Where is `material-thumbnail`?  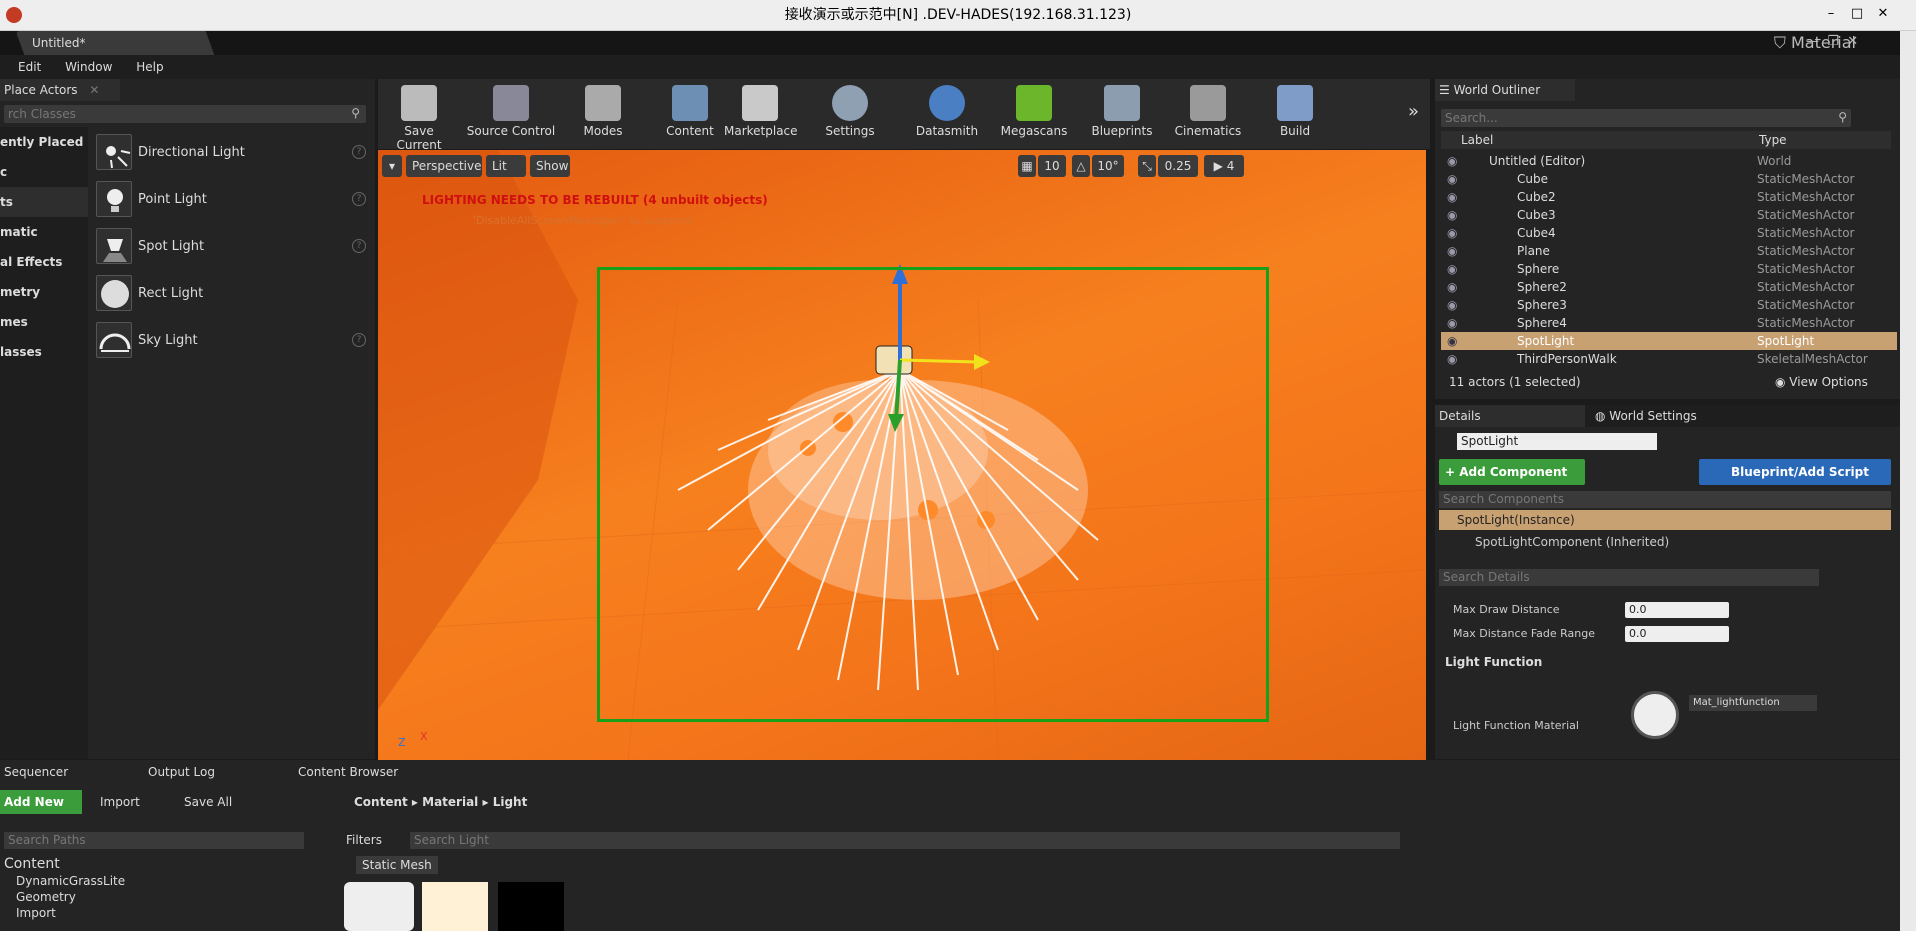
material-thumbnail is located at coordinates (1655, 715).